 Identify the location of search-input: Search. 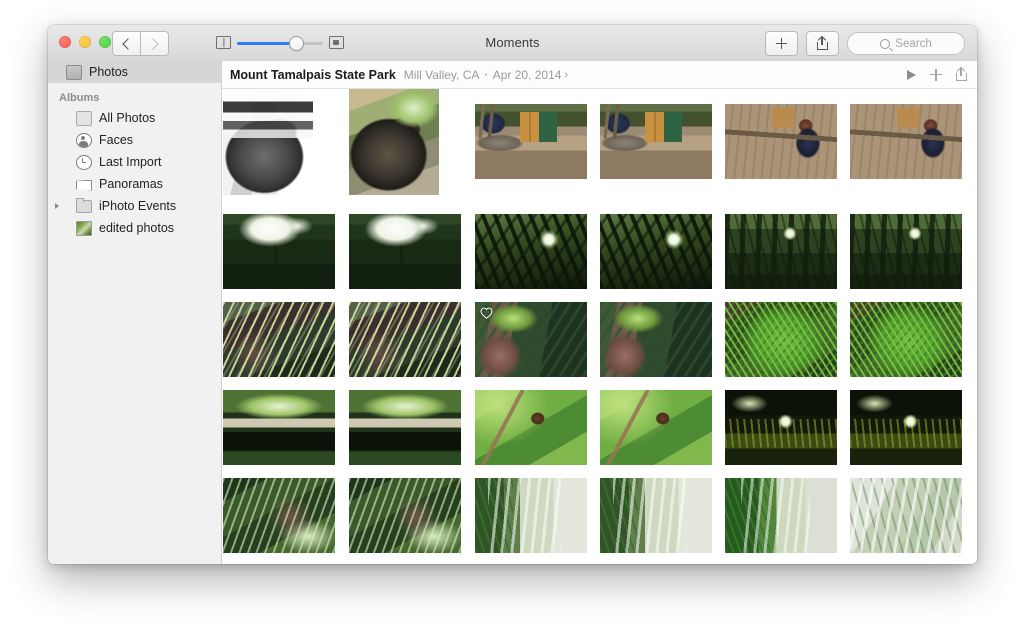
(906, 43).